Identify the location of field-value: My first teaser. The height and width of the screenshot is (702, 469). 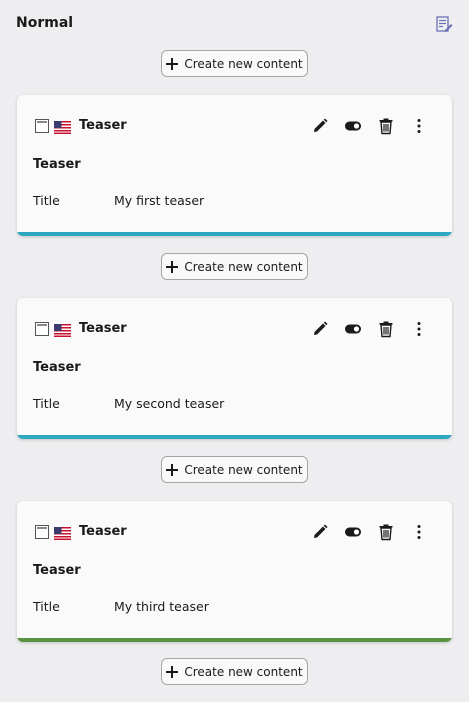
(159, 200).